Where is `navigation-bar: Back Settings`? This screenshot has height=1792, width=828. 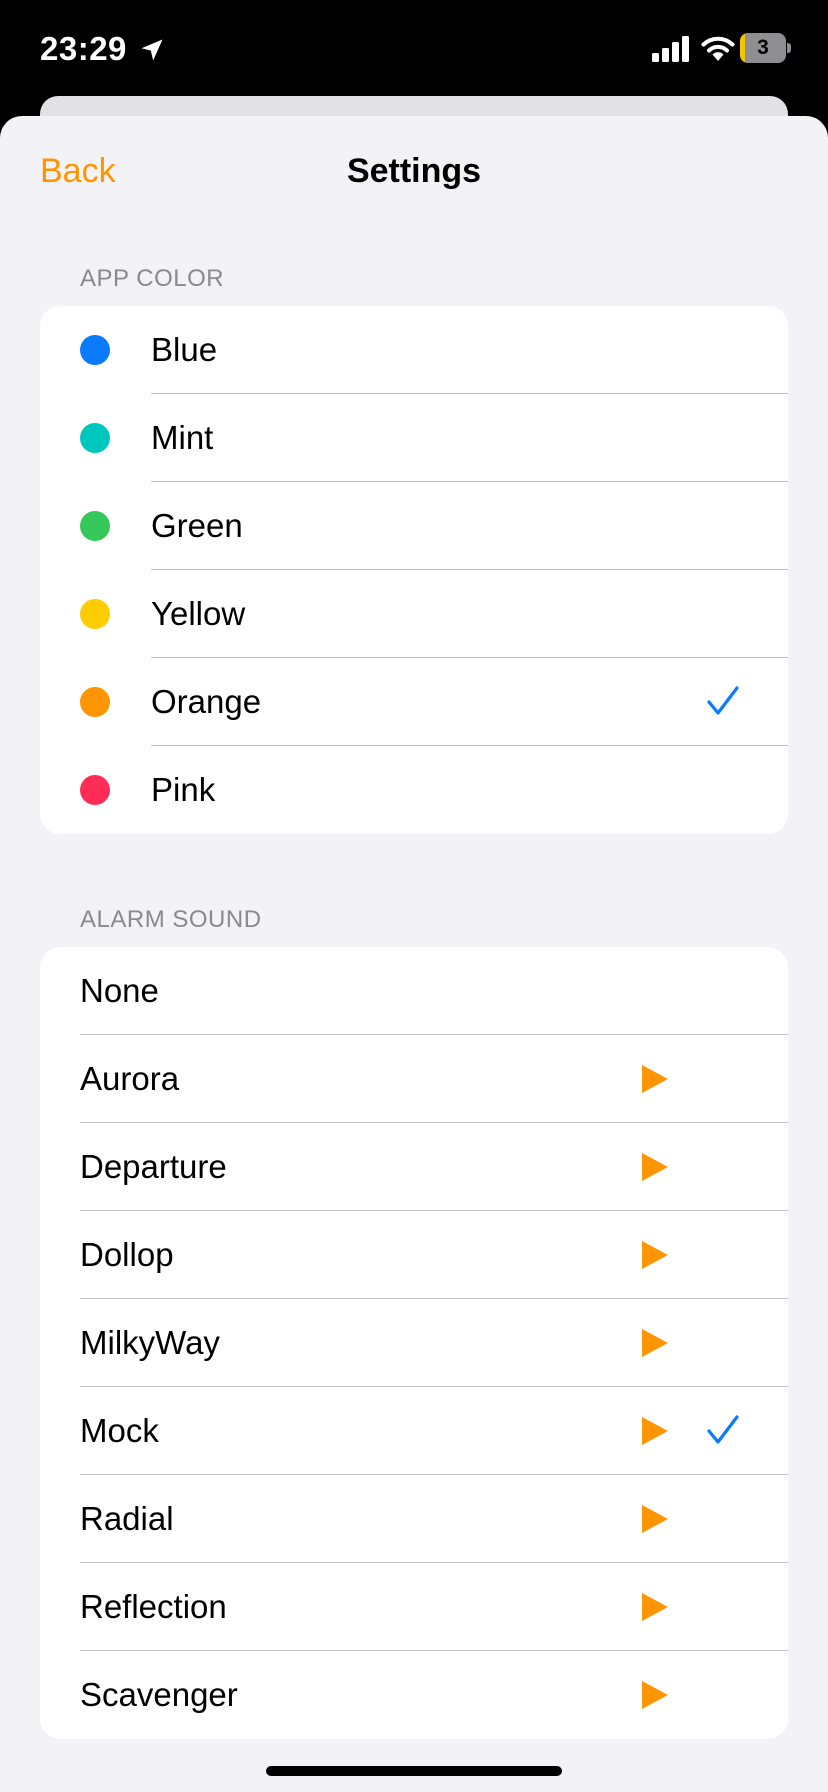 navigation-bar: Back Settings is located at coordinates (414, 171).